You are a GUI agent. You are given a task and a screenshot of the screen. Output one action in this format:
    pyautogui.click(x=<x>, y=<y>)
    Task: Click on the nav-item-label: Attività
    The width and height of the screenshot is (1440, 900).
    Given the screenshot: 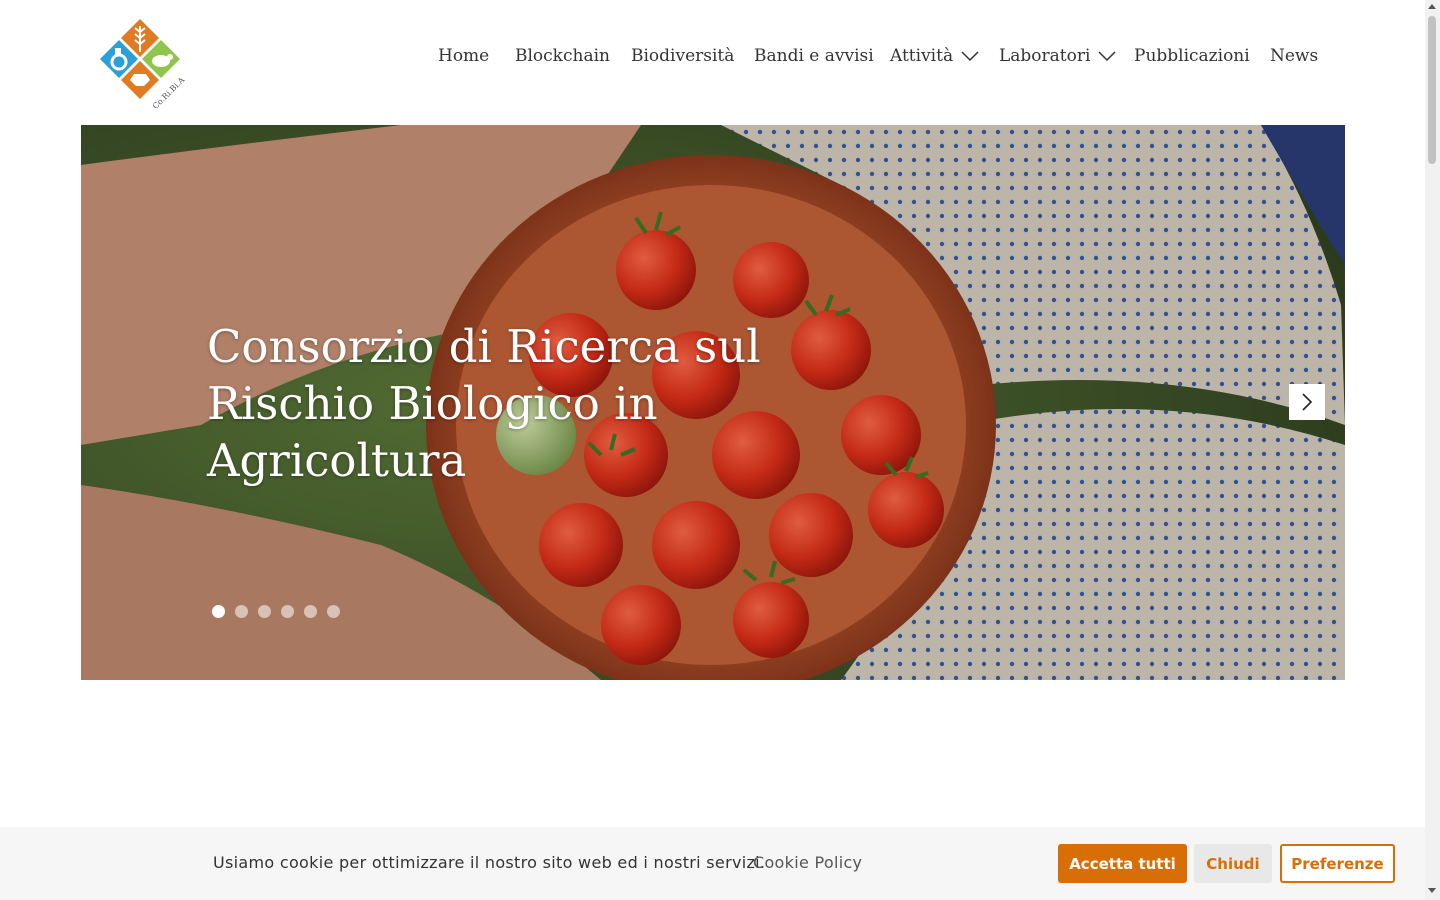 What is the action you would take?
    pyautogui.click(x=922, y=56)
    